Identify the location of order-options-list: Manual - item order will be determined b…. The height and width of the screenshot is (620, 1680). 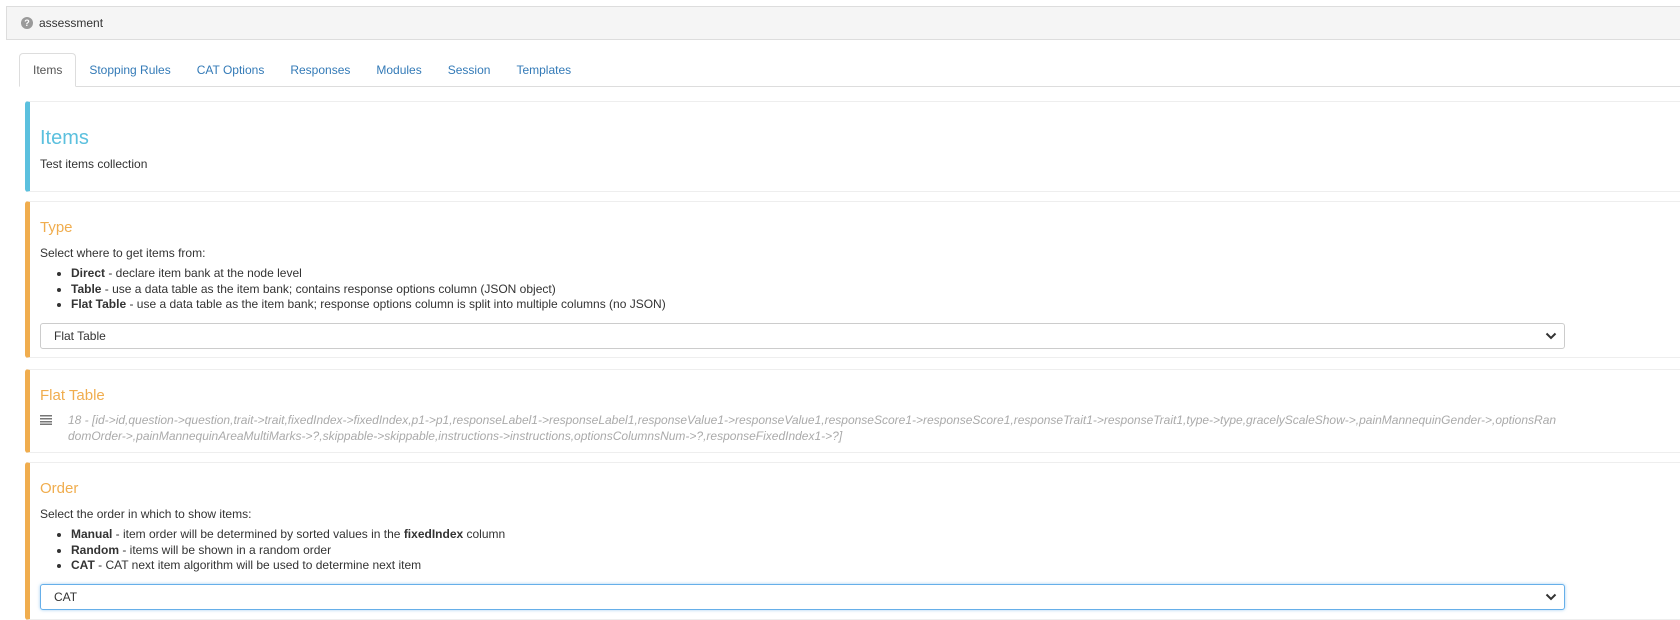
(860, 550).